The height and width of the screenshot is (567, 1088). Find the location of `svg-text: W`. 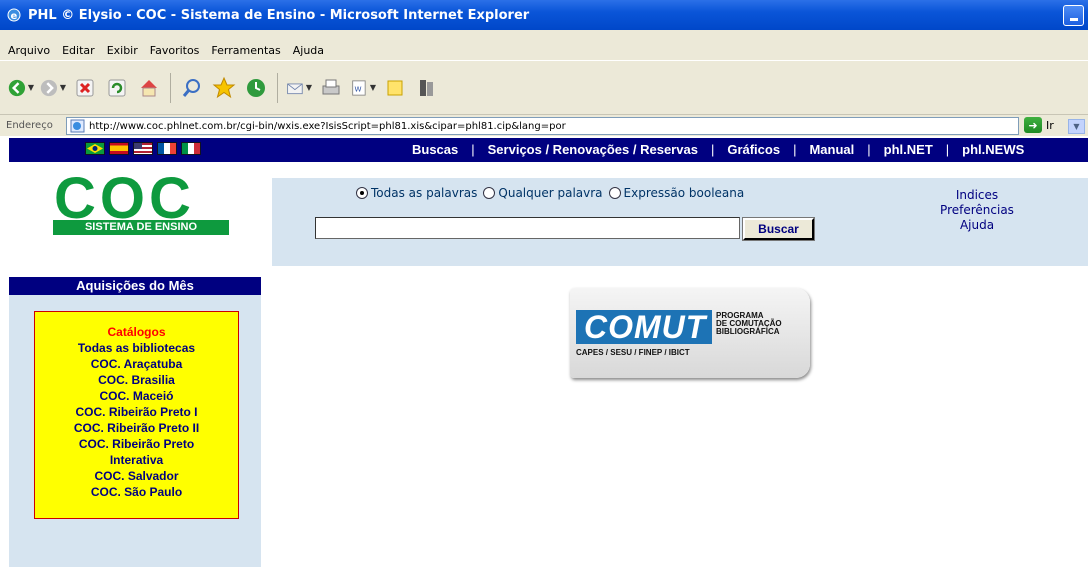

svg-text: W is located at coordinates (357, 88).